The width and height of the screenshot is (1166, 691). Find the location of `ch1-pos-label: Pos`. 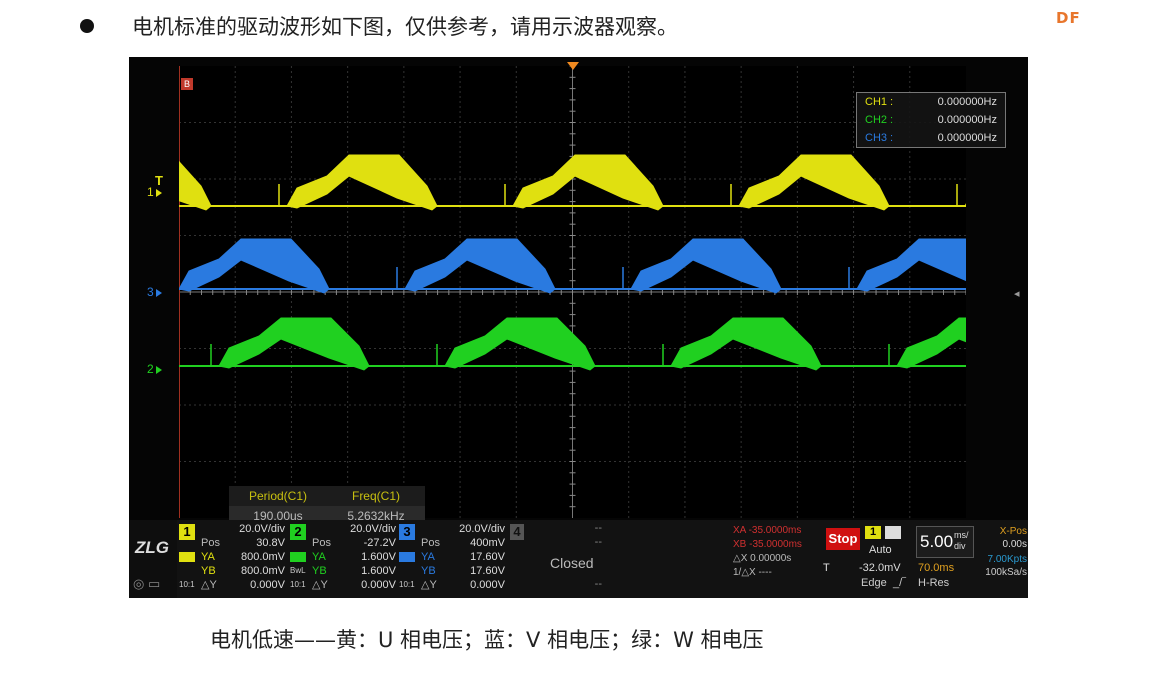

ch1-pos-label: Pos is located at coordinates (210, 543).